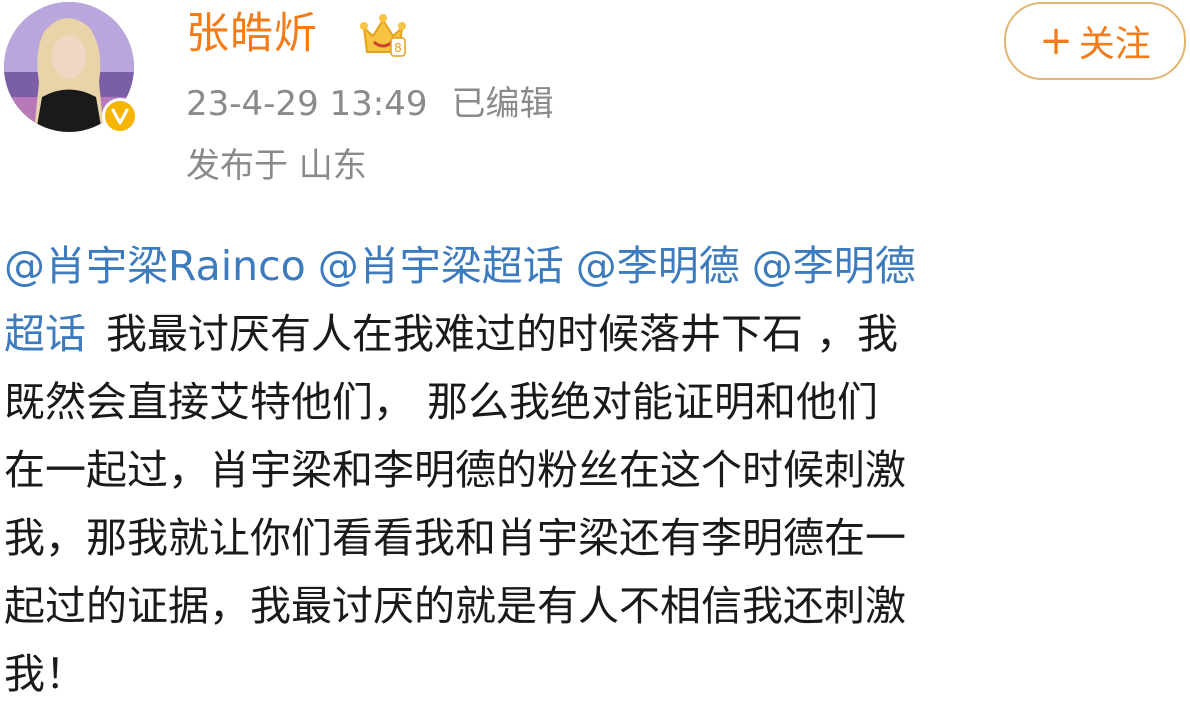  I want to click on post-line: 起过的证据，我最讨厌的就是有人不相信我还刺激, so click(455, 606).